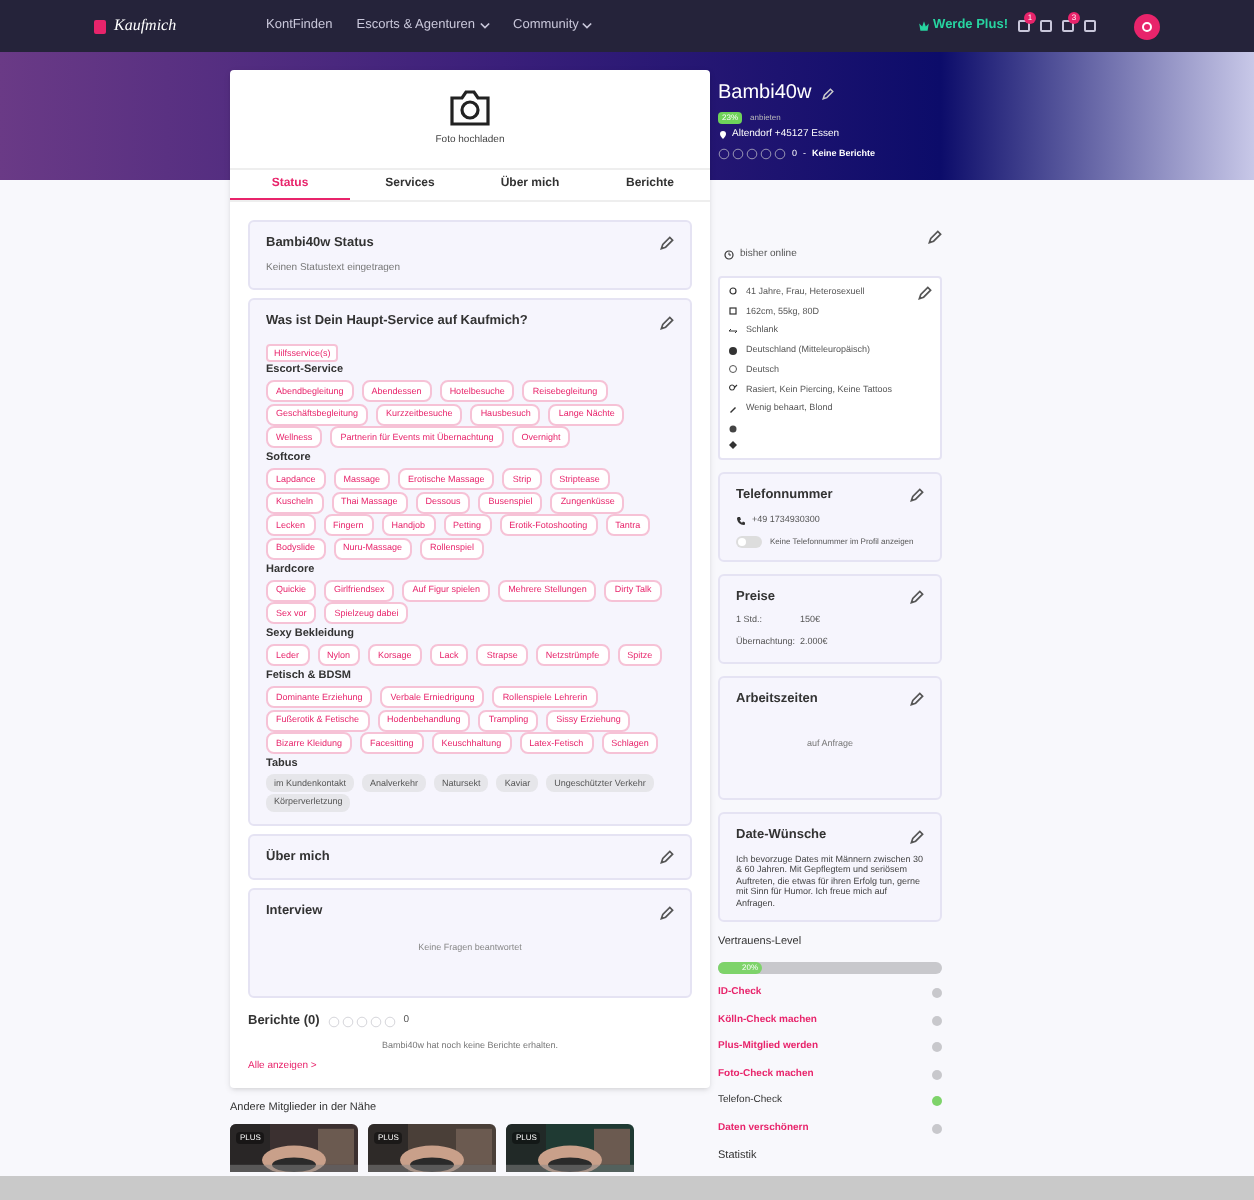 This screenshot has height=1200, width=1254. Describe the element at coordinates (723, 135) in the screenshot. I see `pin-icon` at that location.